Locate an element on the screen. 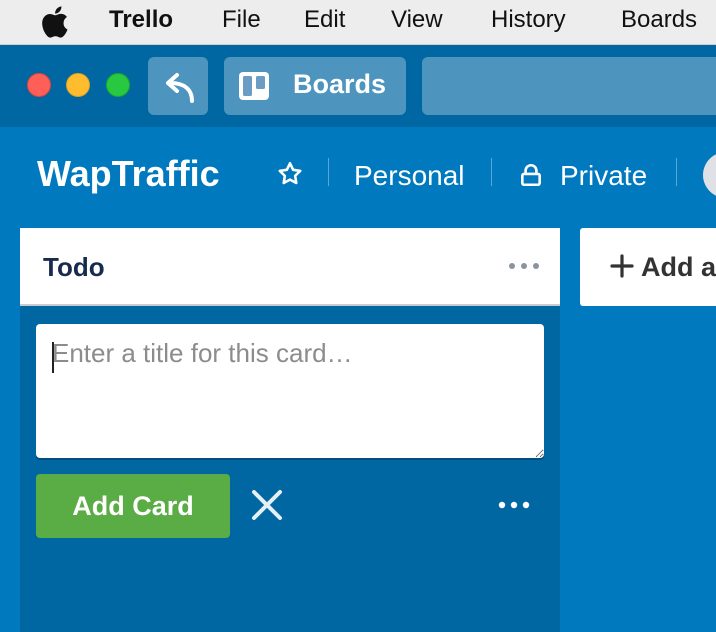 The height and width of the screenshot is (632, 716). boards-button: Boards is located at coordinates (315, 86).